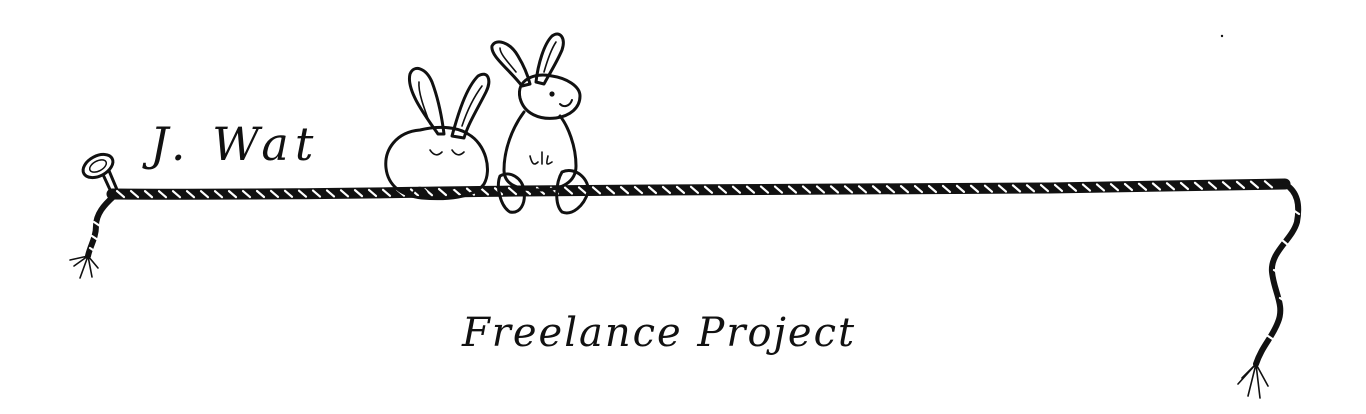  What do you see at coordinates (437, 133) in the screenshot?
I see `bunny-back-illustration` at bounding box center [437, 133].